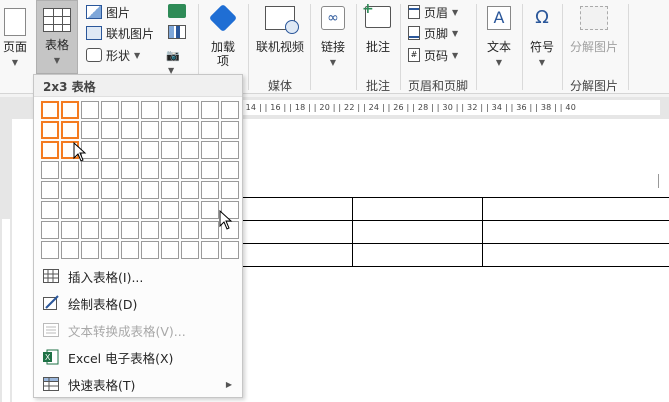  Describe the element at coordinates (499, 40) in the screenshot. I see `text-button: A 文本 ▼` at that location.